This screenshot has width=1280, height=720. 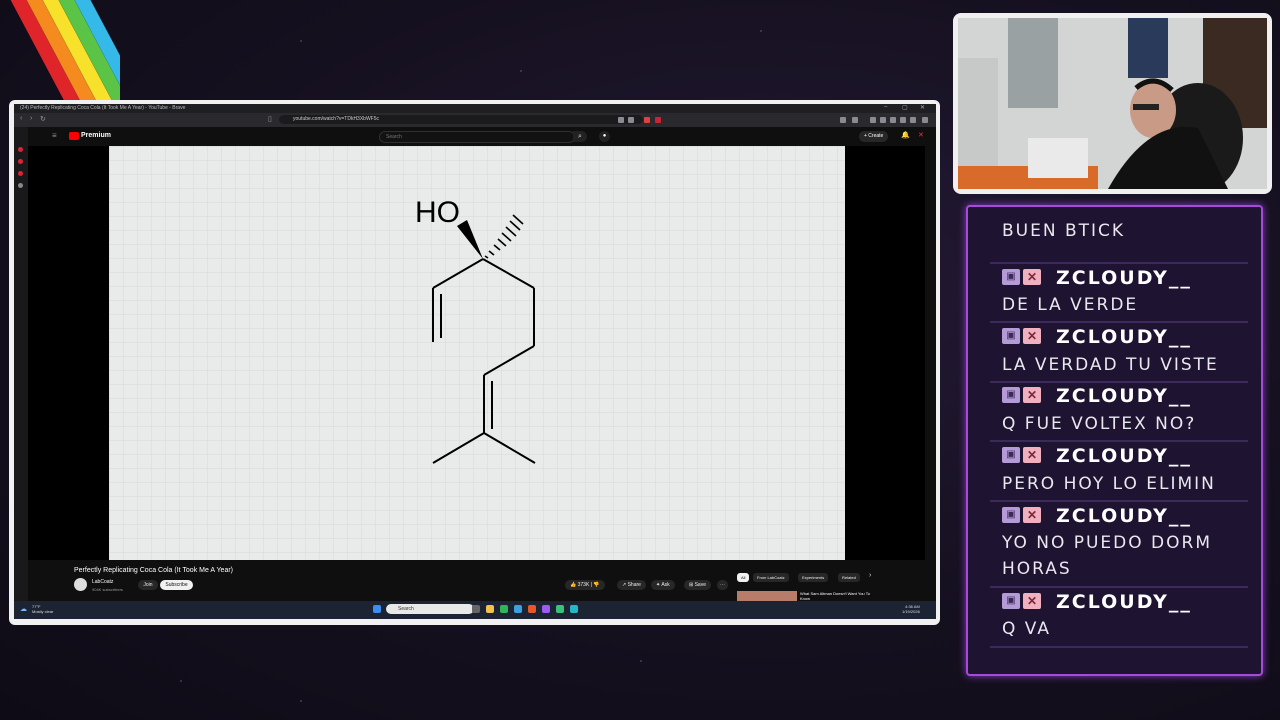 What do you see at coordinates (911, 609) in the screenshot?
I see `clock: 4:36 AM 1/19/2026` at bounding box center [911, 609].